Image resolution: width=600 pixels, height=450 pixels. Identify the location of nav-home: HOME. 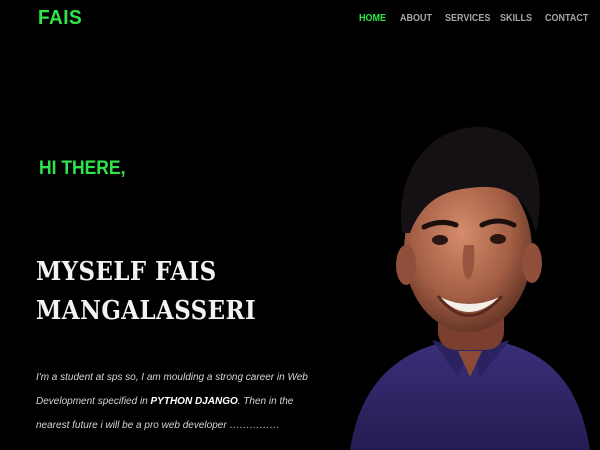
(372, 18).